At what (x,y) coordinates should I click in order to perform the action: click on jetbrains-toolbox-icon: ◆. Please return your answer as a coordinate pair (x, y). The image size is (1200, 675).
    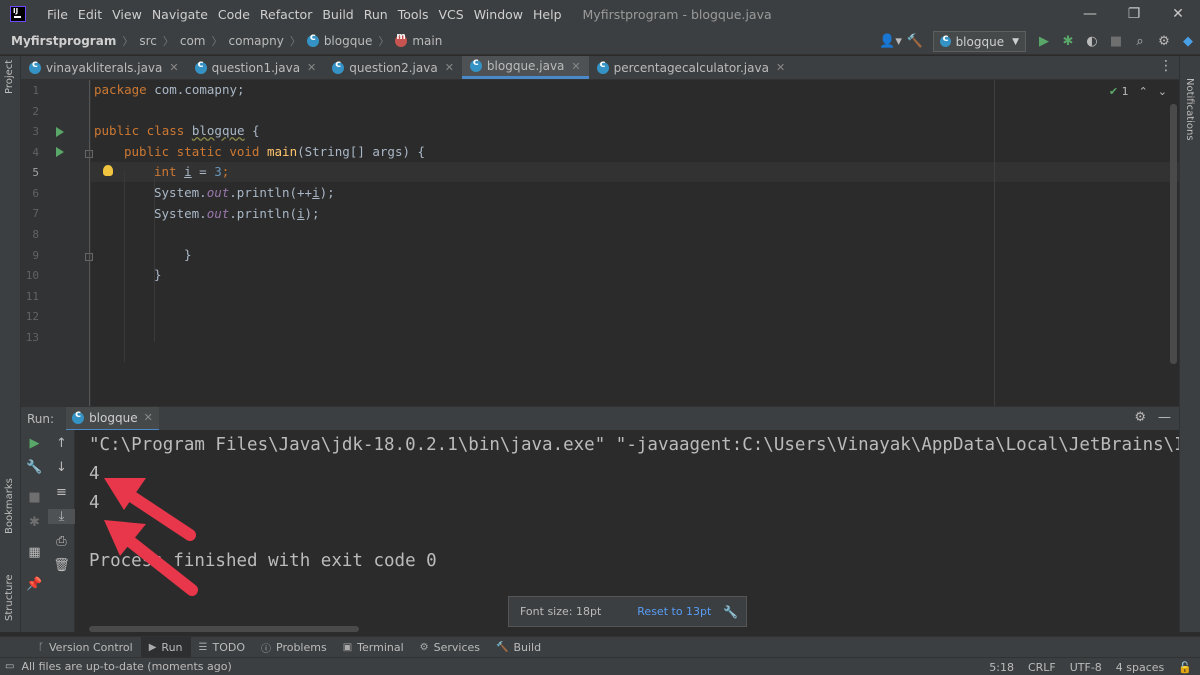
    Looking at the image, I should click on (1188, 41).